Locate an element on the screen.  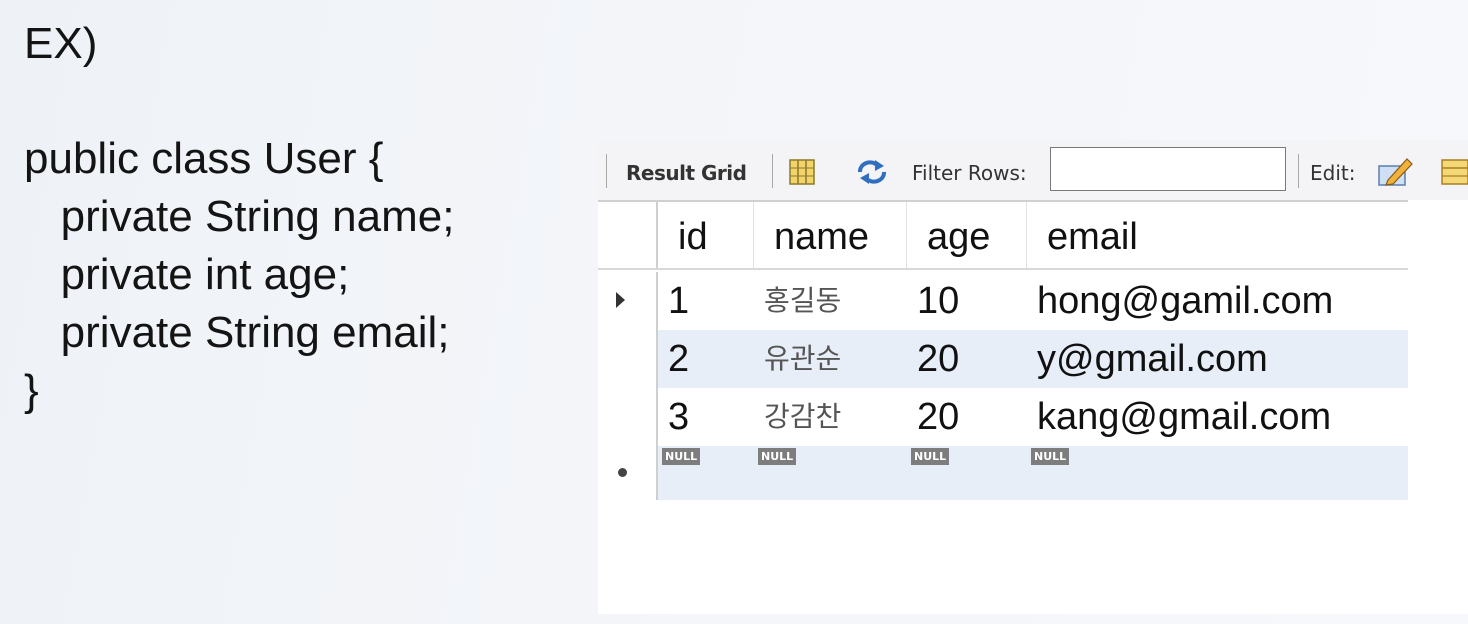
new-row-marker-icon is located at coordinates (622, 472).